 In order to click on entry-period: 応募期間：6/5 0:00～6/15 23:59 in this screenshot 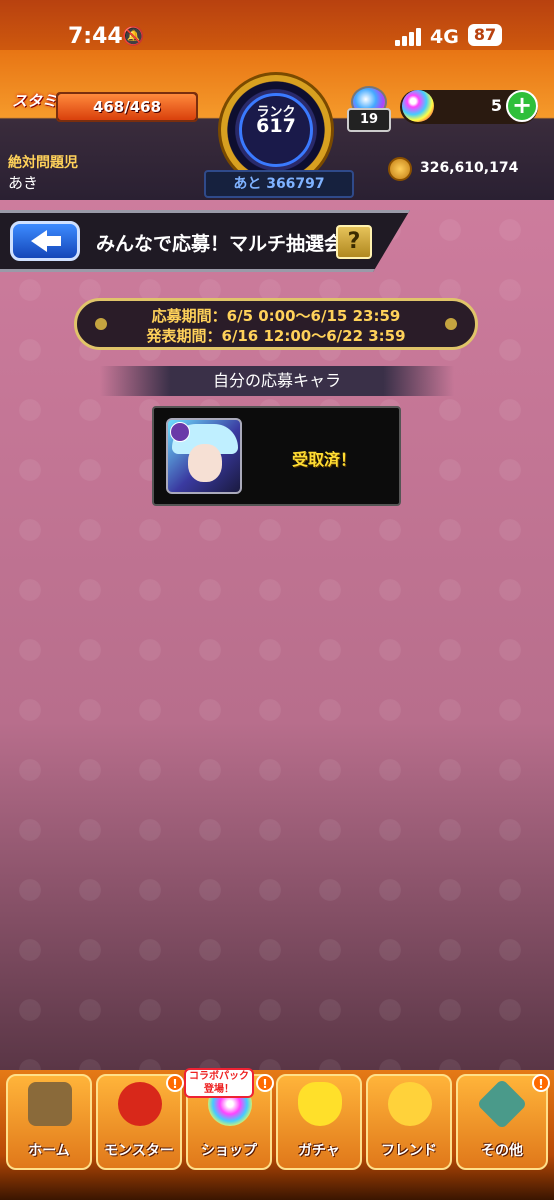, I will do `click(276, 316)`.